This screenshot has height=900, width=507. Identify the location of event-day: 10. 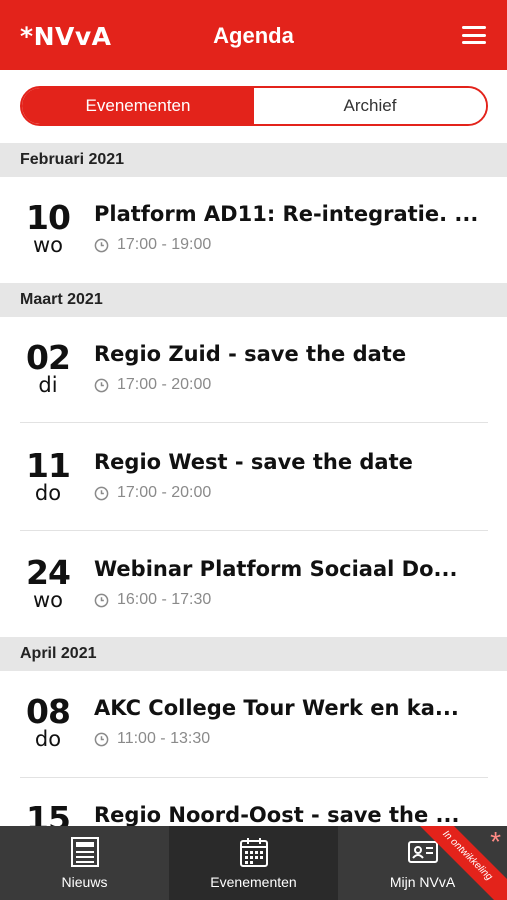
(48, 217).